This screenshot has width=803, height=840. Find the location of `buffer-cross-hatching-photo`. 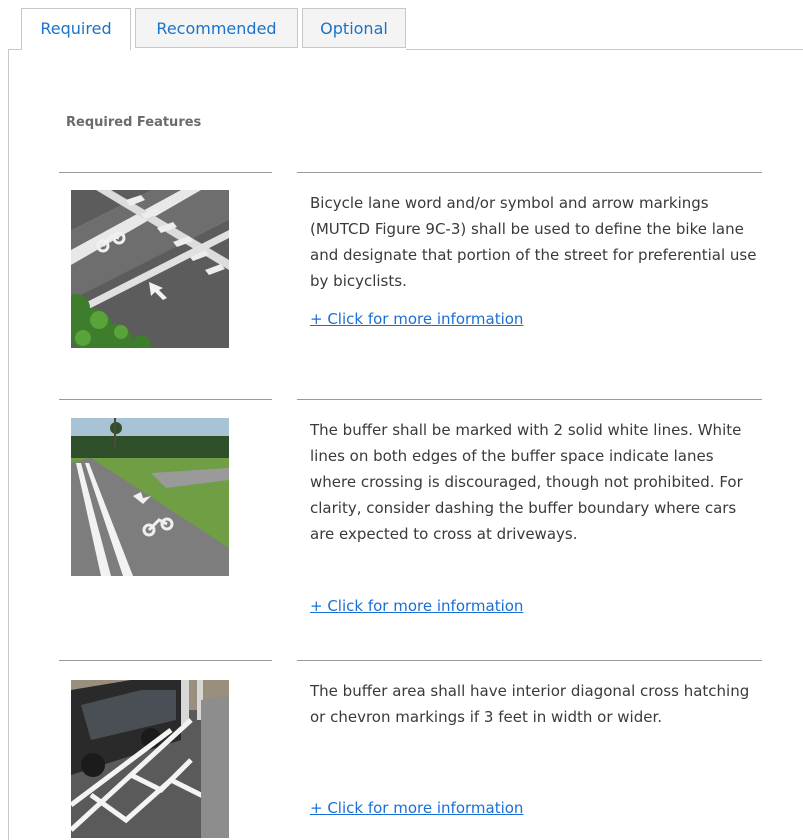

buffer-cross-hatching-photo is located at coordinates (150, 759).